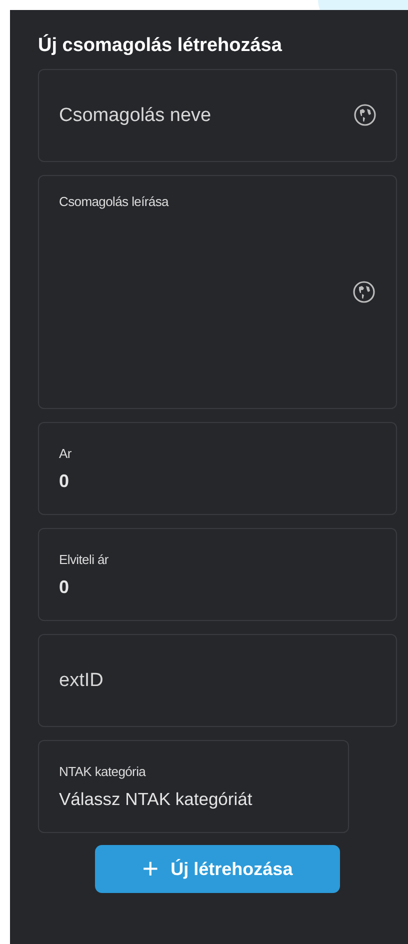 This screenshot has width=408, height=944. I want to click on field-value: Válassz NTAK kategóriát, so click(156, 799).